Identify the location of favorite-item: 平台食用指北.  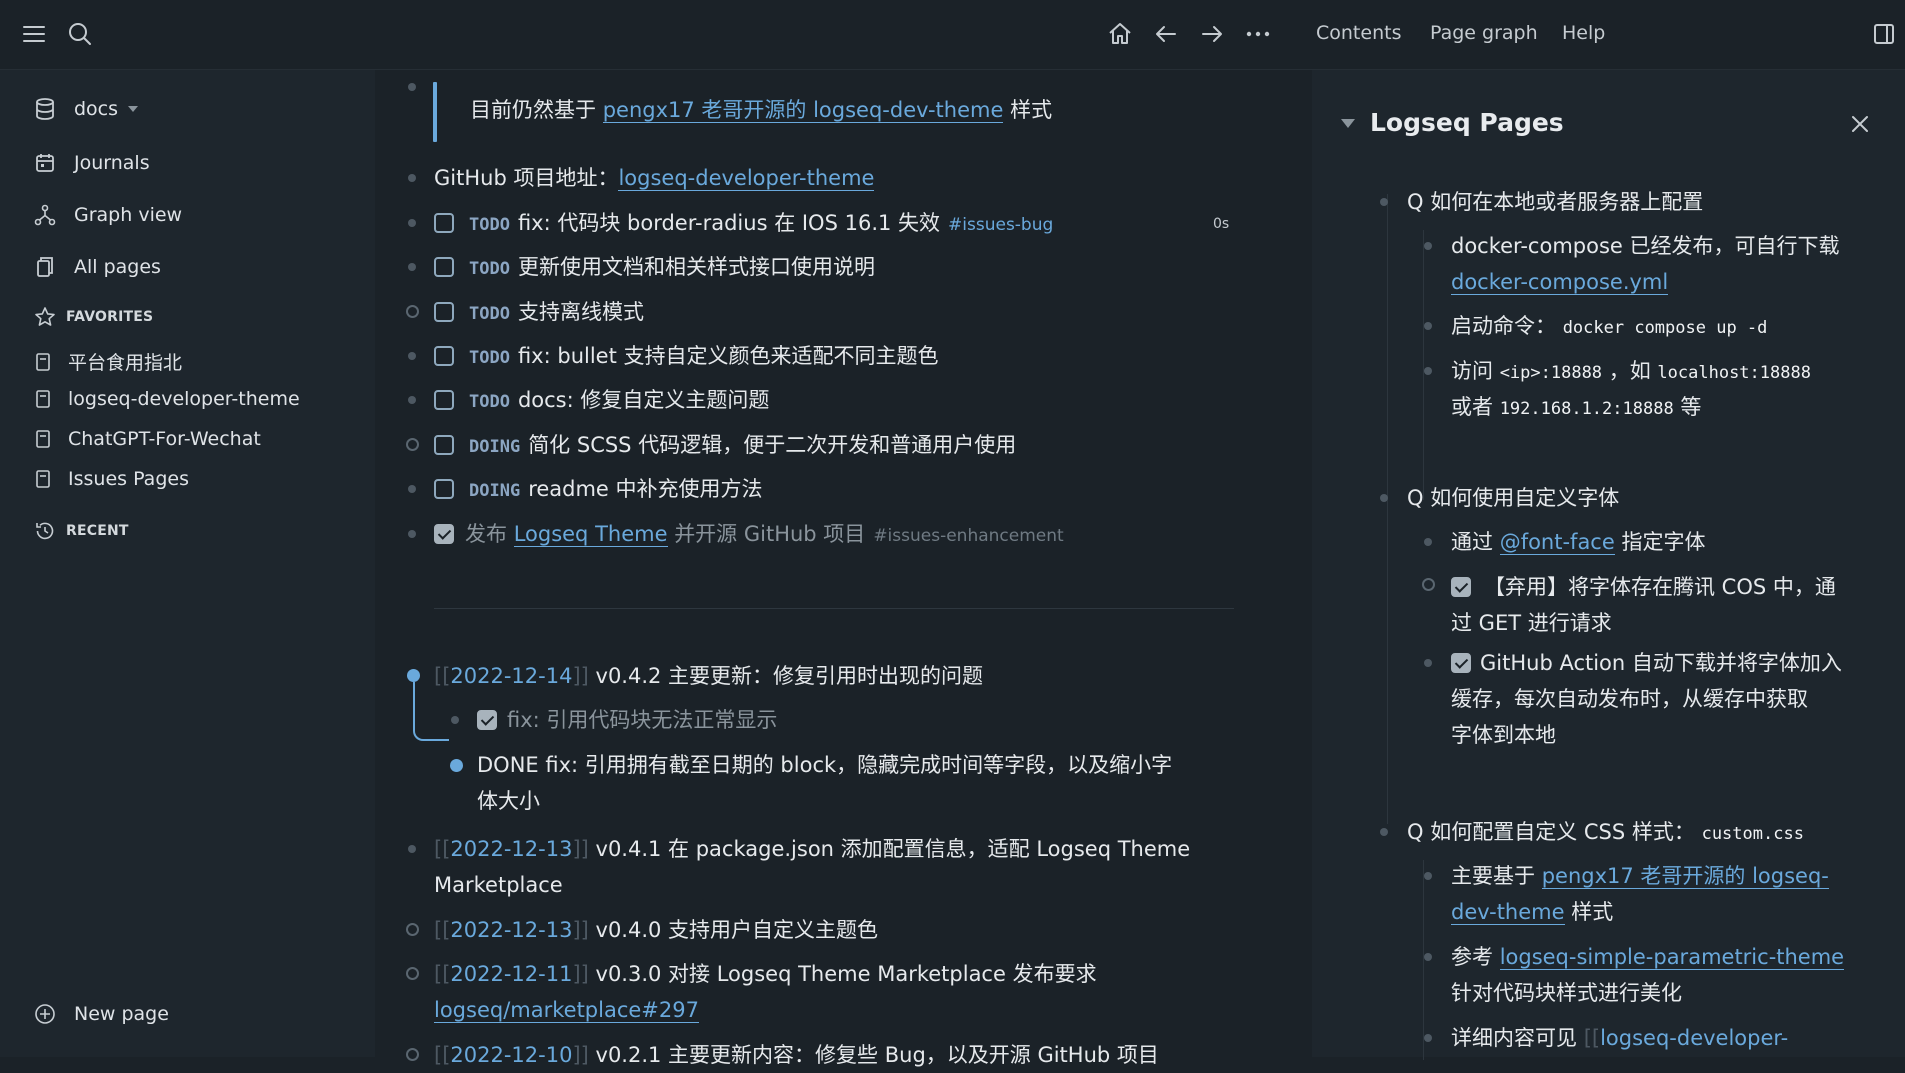
(108, 361).